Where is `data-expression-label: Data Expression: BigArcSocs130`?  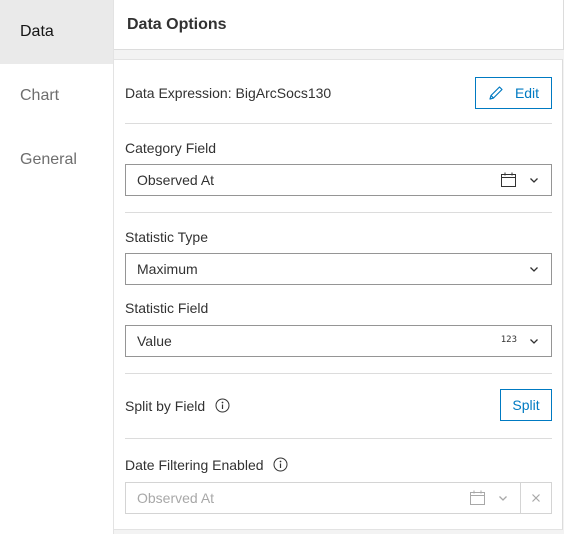
data-expression-label: Data Expression: BigArcSocs130 is located at coordinates (228, 93).